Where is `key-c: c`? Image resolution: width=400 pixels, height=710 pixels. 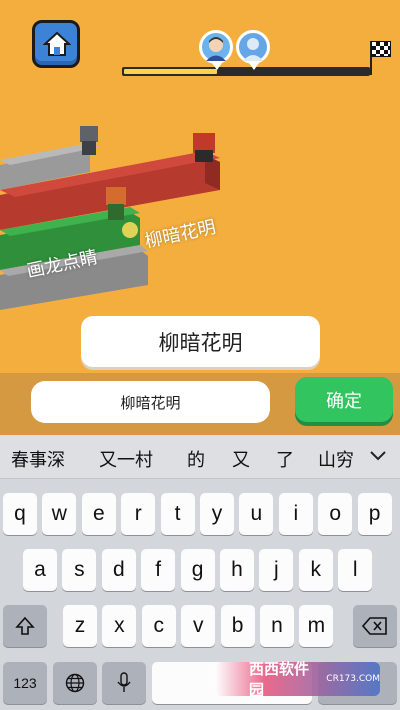
key-c: c is located at coordinates (158, 626).